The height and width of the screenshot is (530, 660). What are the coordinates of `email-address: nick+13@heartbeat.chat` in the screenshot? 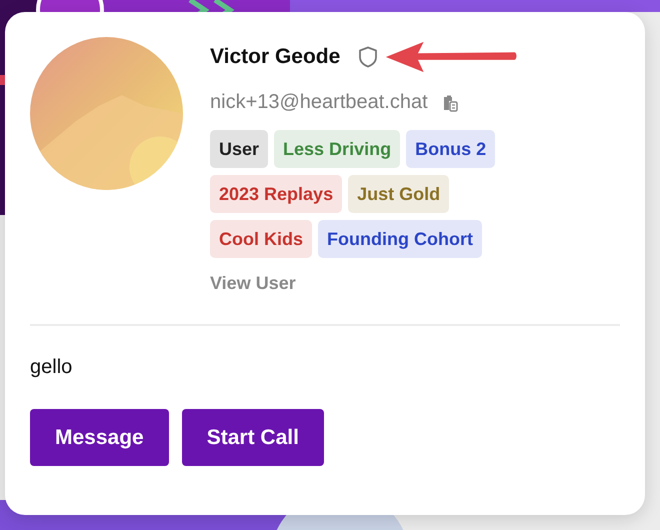 It's located at (319, 102).